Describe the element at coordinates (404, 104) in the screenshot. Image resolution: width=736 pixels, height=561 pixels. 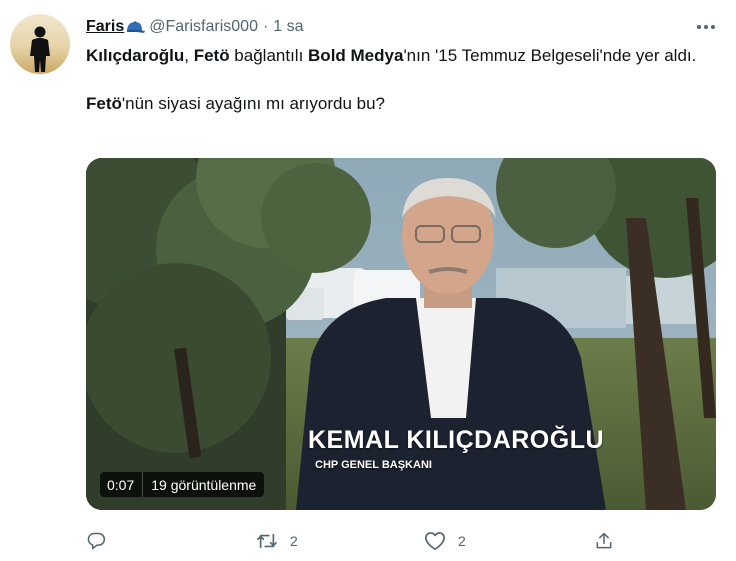
I see `tweet-paragraph-2: Fetö'nün siyasi ayağını mı arıyordu bu?` at that location.